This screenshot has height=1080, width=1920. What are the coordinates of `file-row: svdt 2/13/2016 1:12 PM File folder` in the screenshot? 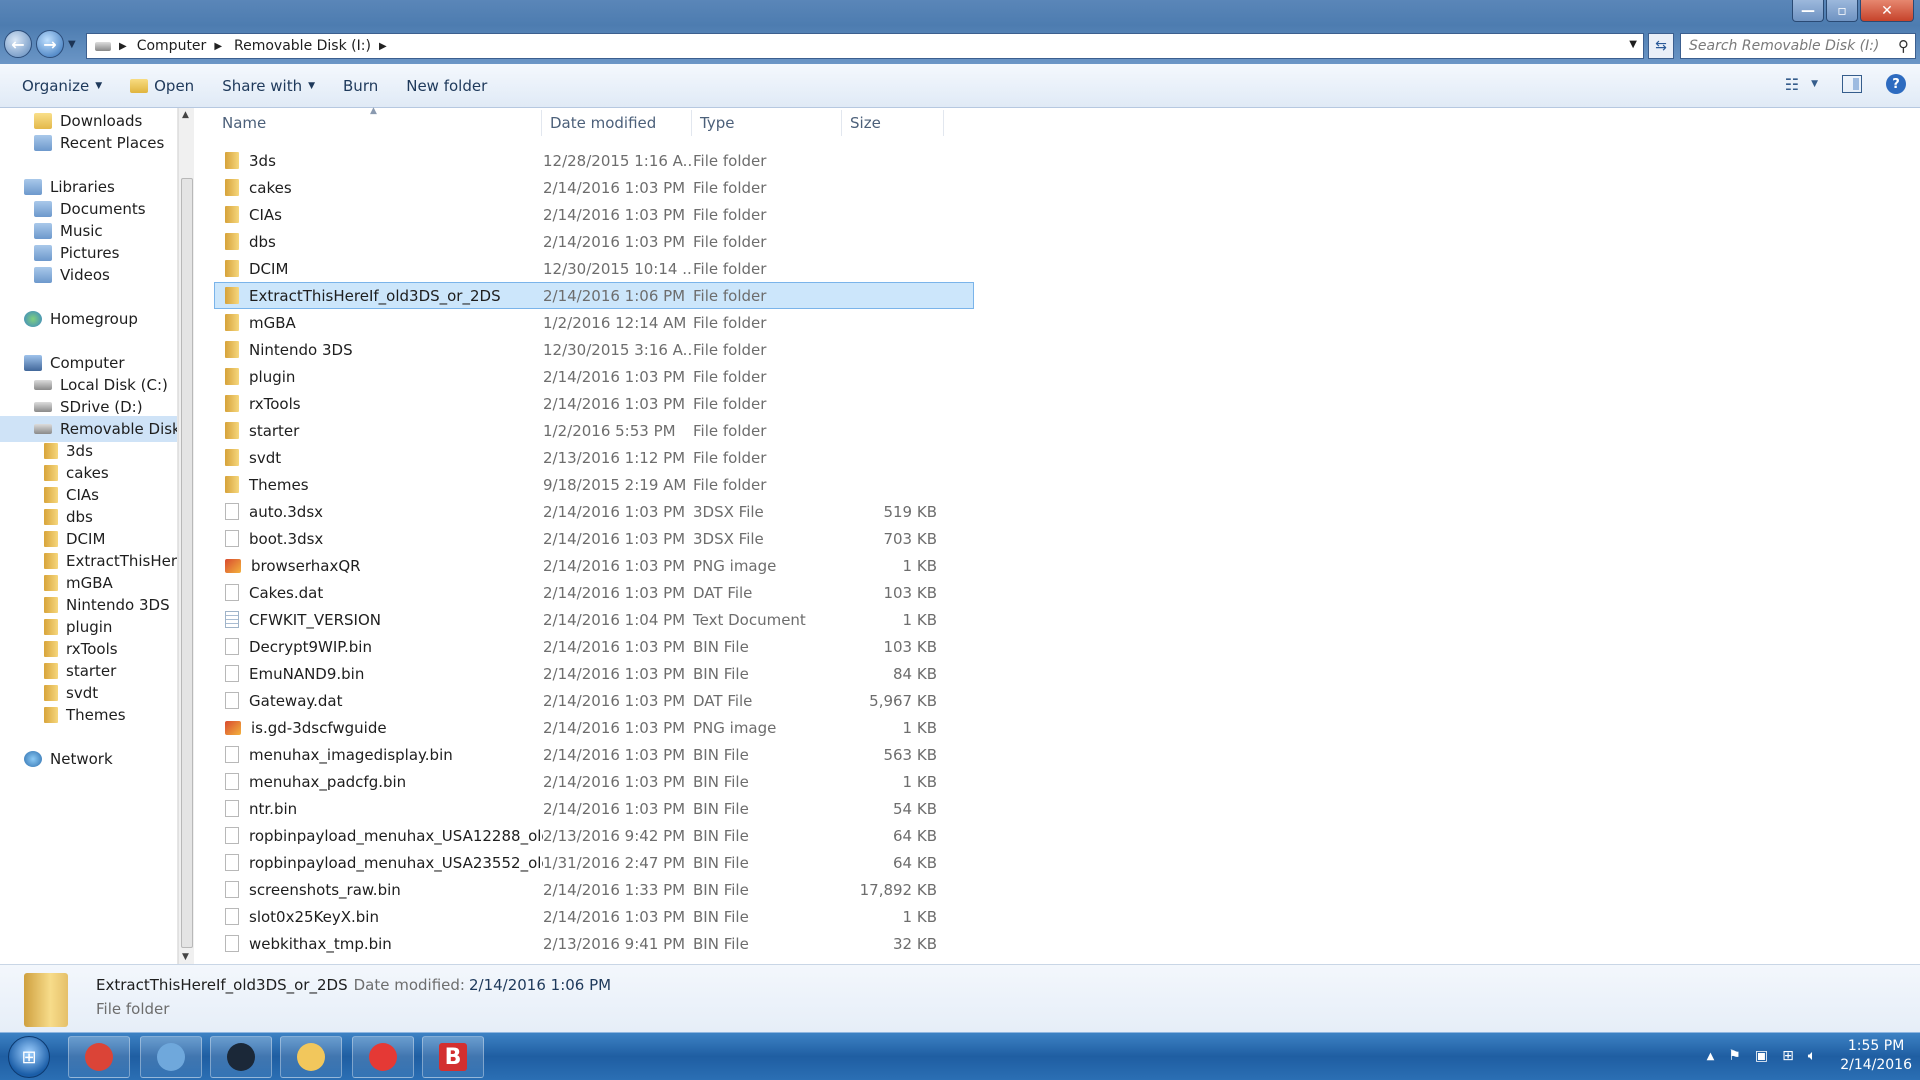 It's located at (594, 457).